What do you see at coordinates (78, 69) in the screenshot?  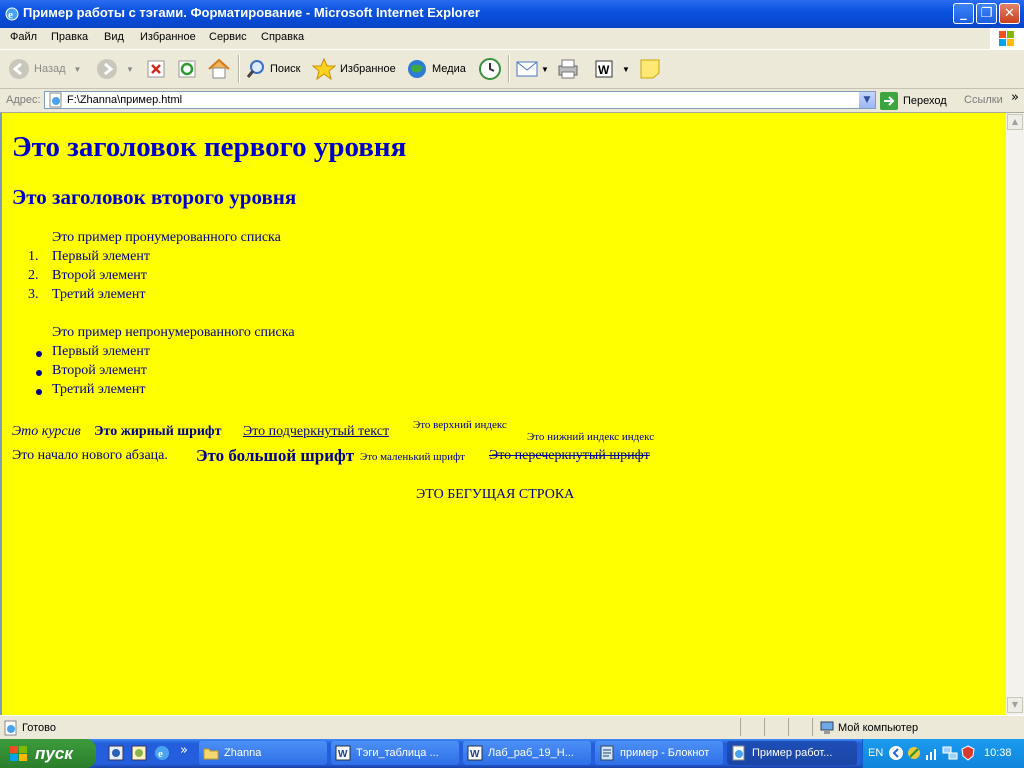 I see `back-dropdown-icon: ▼` at bounding box center [78, 69].